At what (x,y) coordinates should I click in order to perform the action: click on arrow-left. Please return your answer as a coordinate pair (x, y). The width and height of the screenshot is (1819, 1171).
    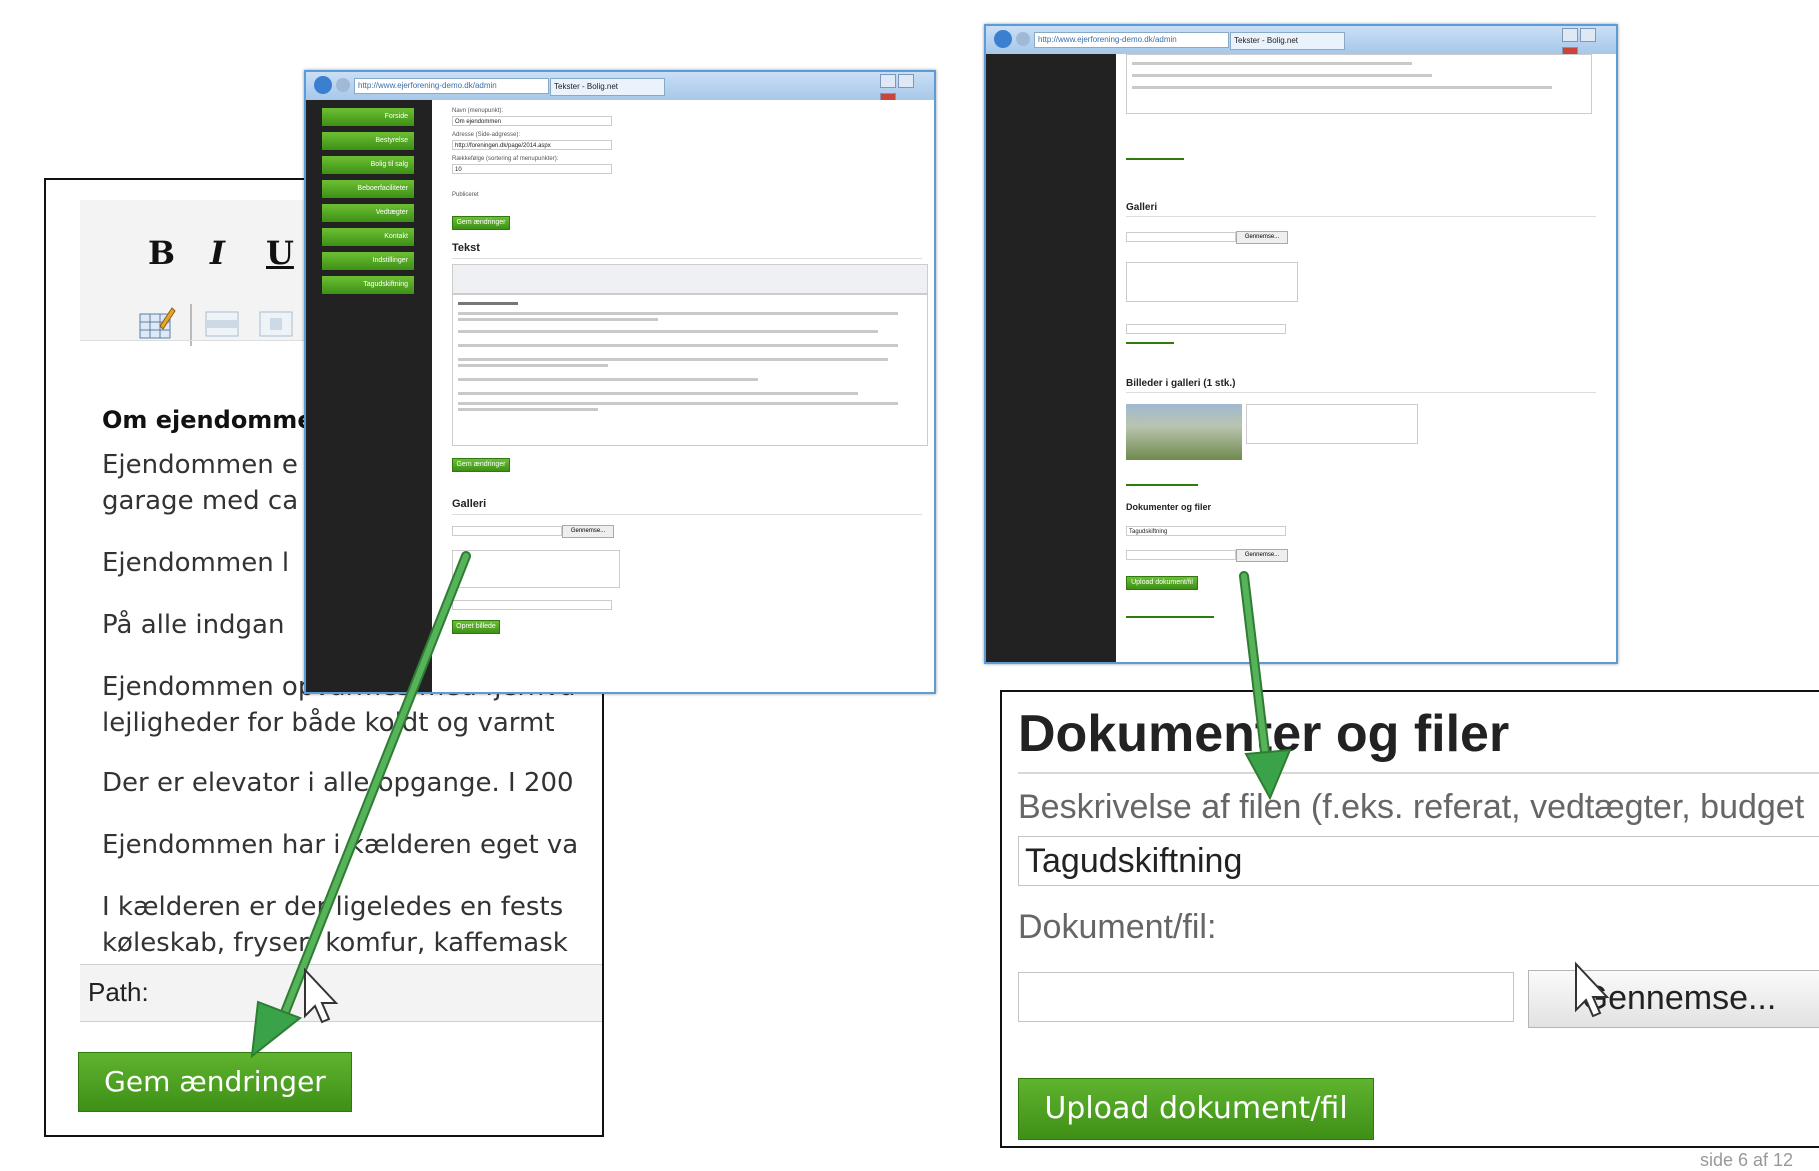
    Looking at the image, I should click on (360, 805).